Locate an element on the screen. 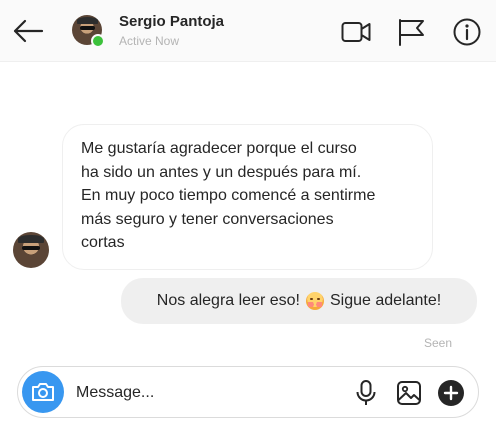 Image resolution: width=496 pixels, height=437 pixels. details-button is located at coordinates (467, 32).